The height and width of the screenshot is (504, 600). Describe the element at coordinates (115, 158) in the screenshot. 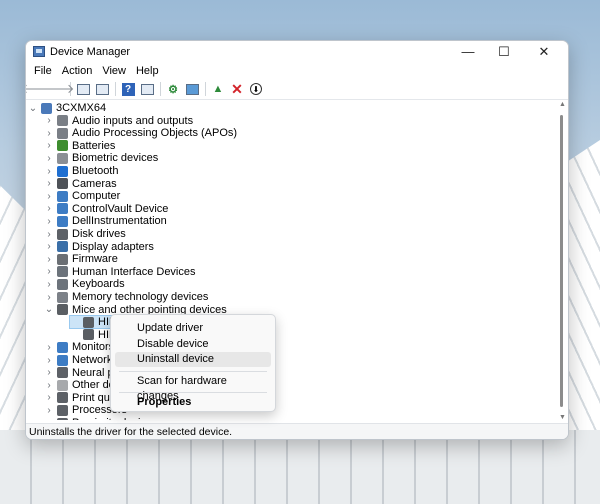

I see `device-label: Biometric devices` at that location.